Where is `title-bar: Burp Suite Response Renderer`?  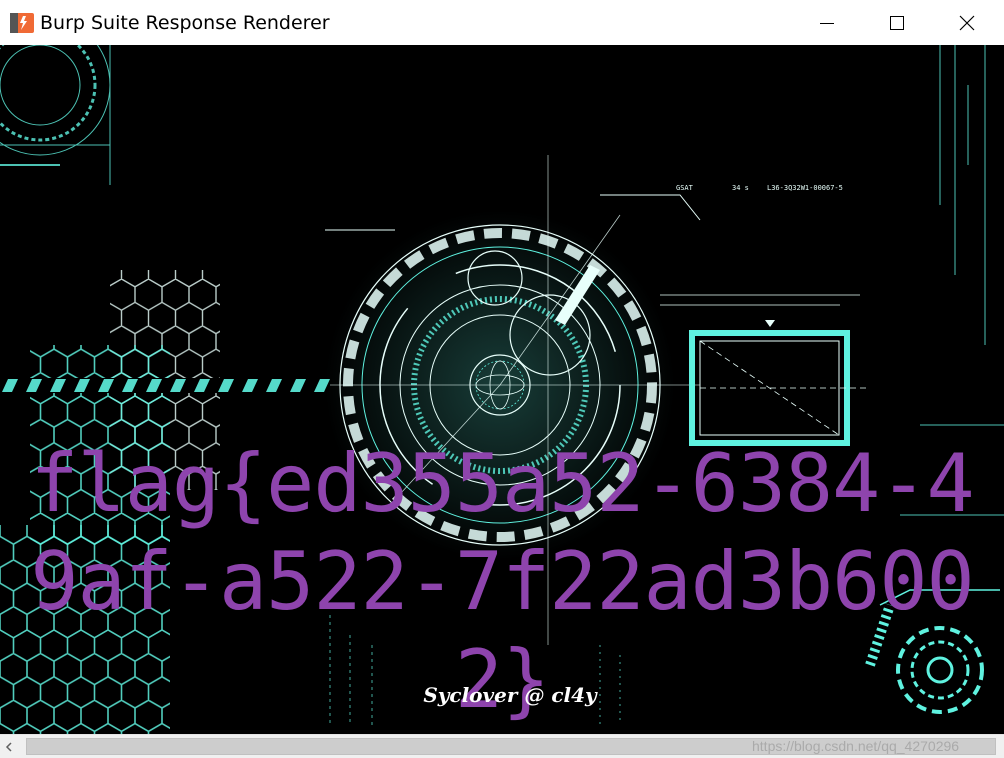
title-bar: Burp Suite Response Renderer is located at coordinates (502, 22).